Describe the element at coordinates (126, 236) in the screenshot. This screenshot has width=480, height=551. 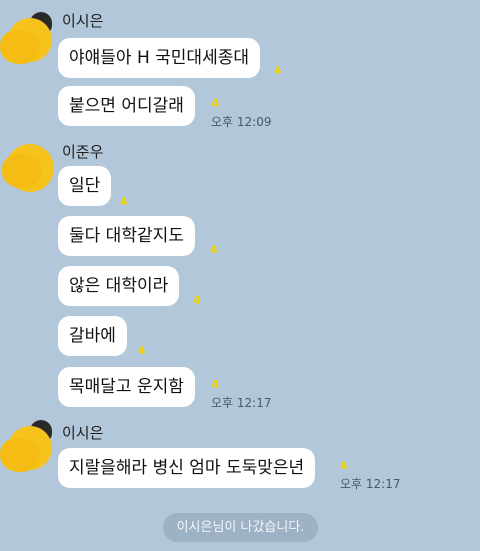
I see `message-bubble: 둘다 대학같지도` at that location.